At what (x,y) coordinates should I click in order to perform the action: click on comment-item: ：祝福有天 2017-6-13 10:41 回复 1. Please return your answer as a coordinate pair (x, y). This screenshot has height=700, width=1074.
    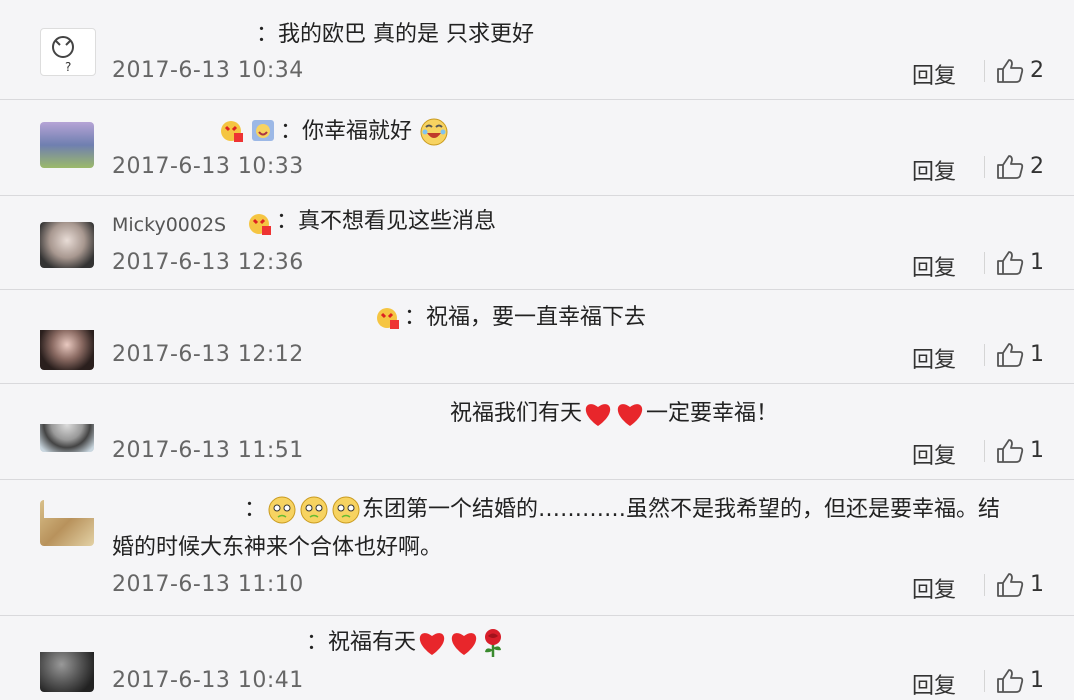
    Looking at the image, I should click on (537, 658).